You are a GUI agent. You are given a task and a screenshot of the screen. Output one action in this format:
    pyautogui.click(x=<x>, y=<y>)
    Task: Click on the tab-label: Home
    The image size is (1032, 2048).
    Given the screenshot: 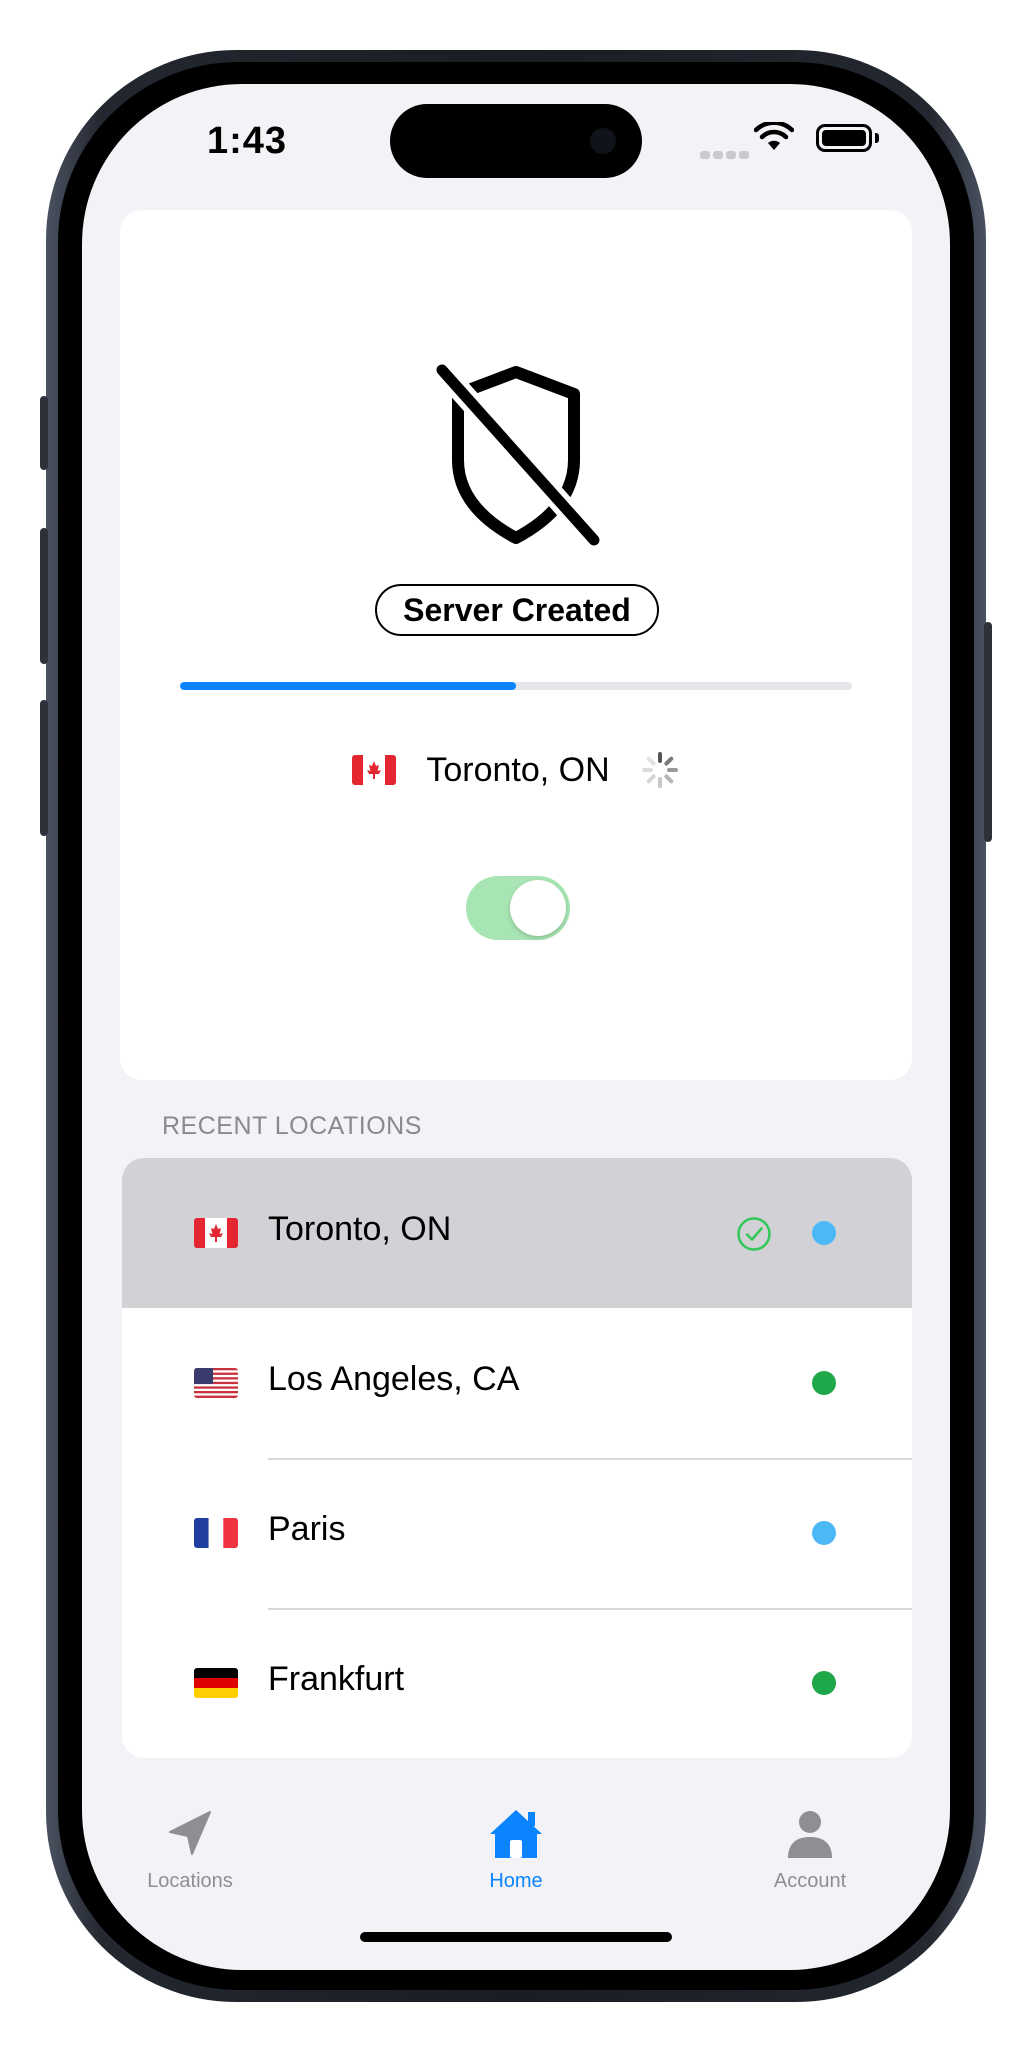 What is the action you would take?
    pyautogui.click(x=516, y=1881)
    